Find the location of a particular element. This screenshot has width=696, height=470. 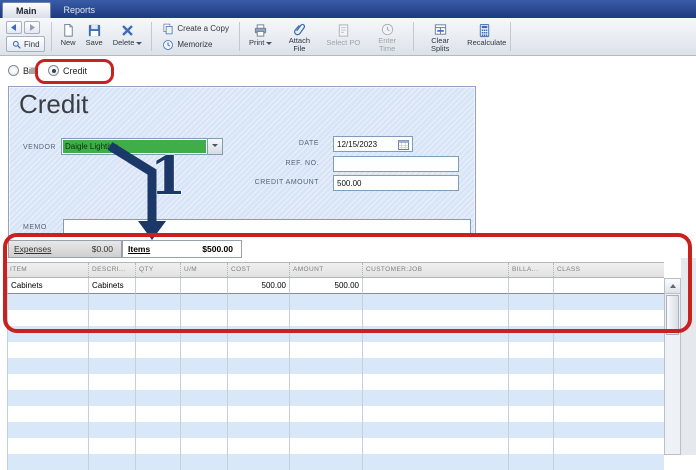

tab-main: Main is located at coordinates (26, 10).